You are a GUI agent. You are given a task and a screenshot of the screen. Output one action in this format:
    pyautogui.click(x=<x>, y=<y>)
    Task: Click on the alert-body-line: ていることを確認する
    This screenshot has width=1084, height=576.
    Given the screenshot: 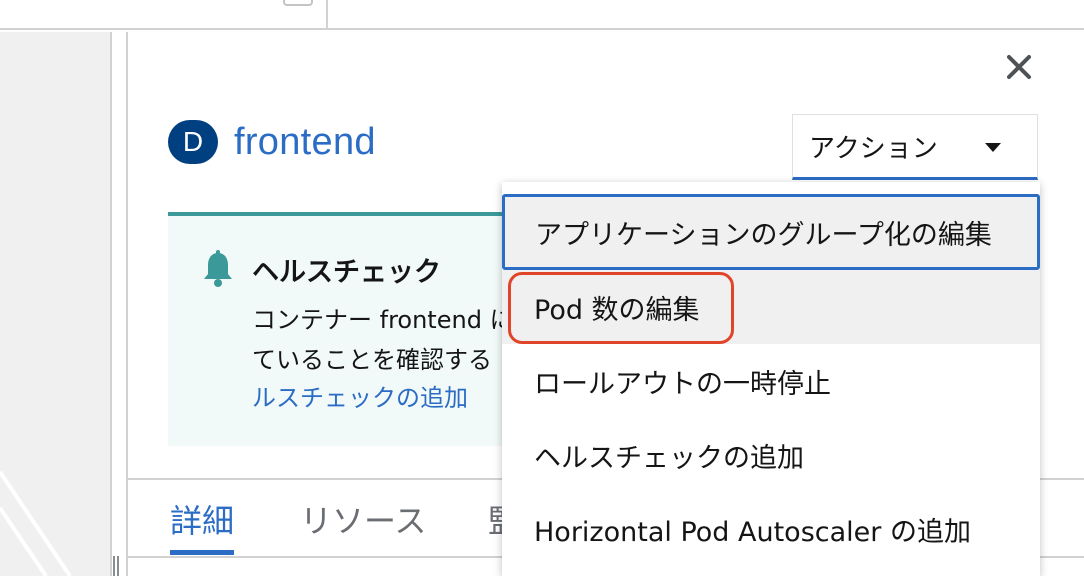 What is the action you would take?
    pyautogui.click(x=372, y=360)
    